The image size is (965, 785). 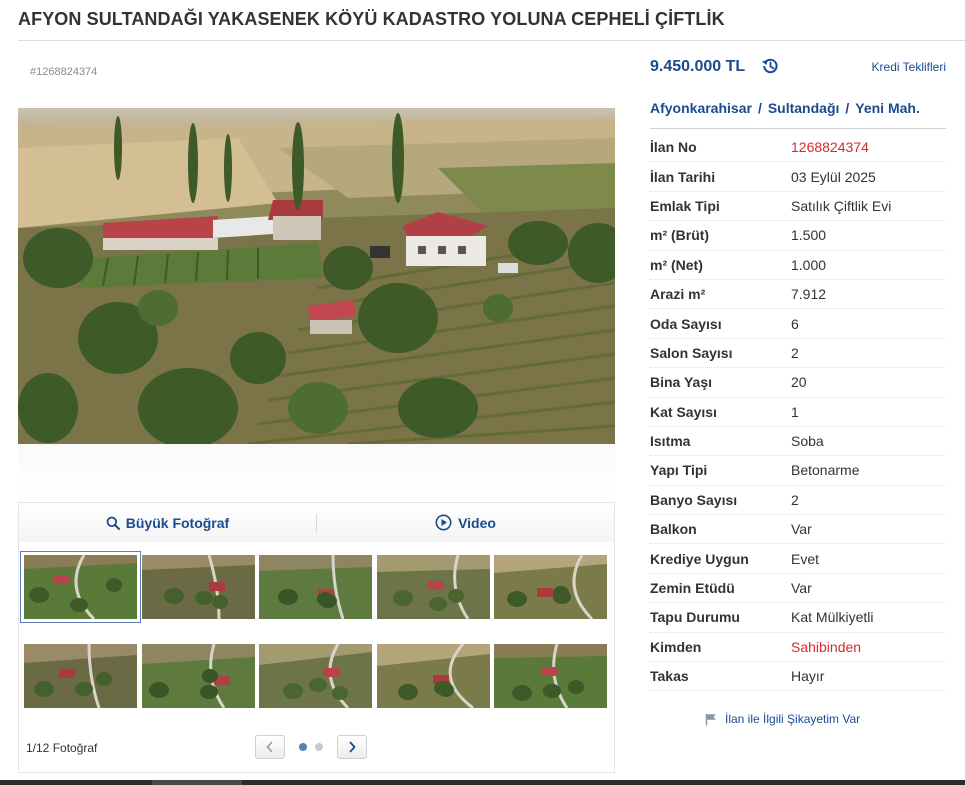 What do you see at coordinates (805, 558) in the screenshot?
I see `spec-value: Evet` at bounding box center [805, 558].